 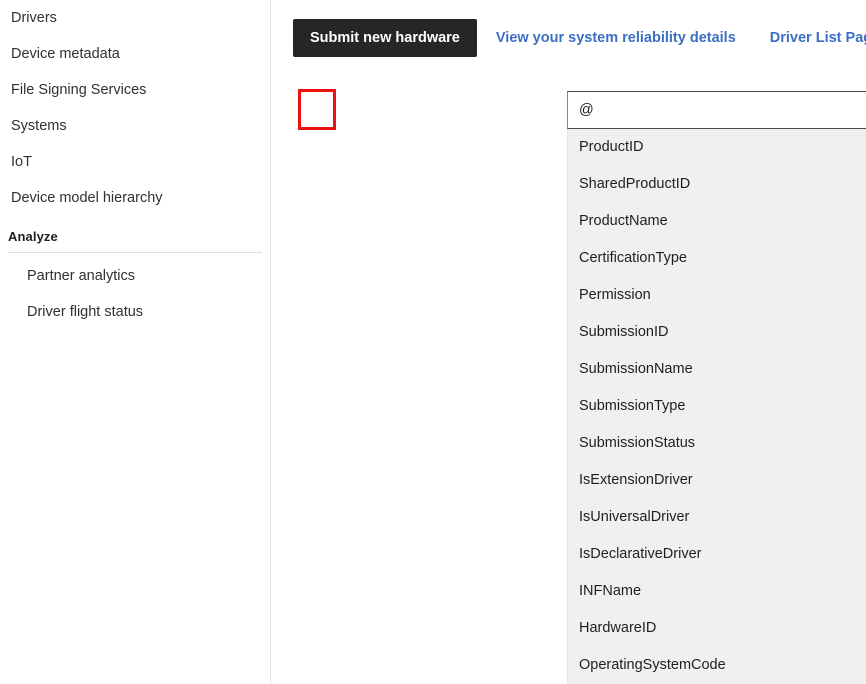 I want to click on list-item: CertificationType, so click(x=717, y=258).